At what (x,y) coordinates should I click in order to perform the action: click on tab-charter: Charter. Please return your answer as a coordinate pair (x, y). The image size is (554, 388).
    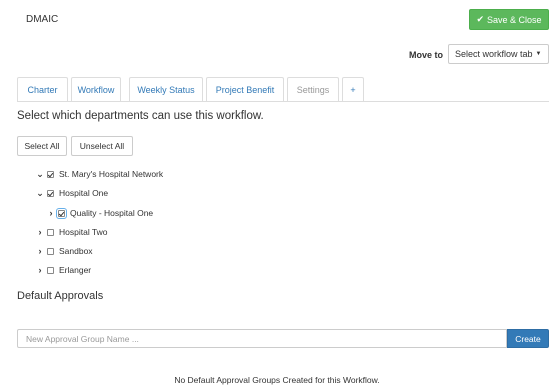
    Looking at the image, I should click on (42, 89).